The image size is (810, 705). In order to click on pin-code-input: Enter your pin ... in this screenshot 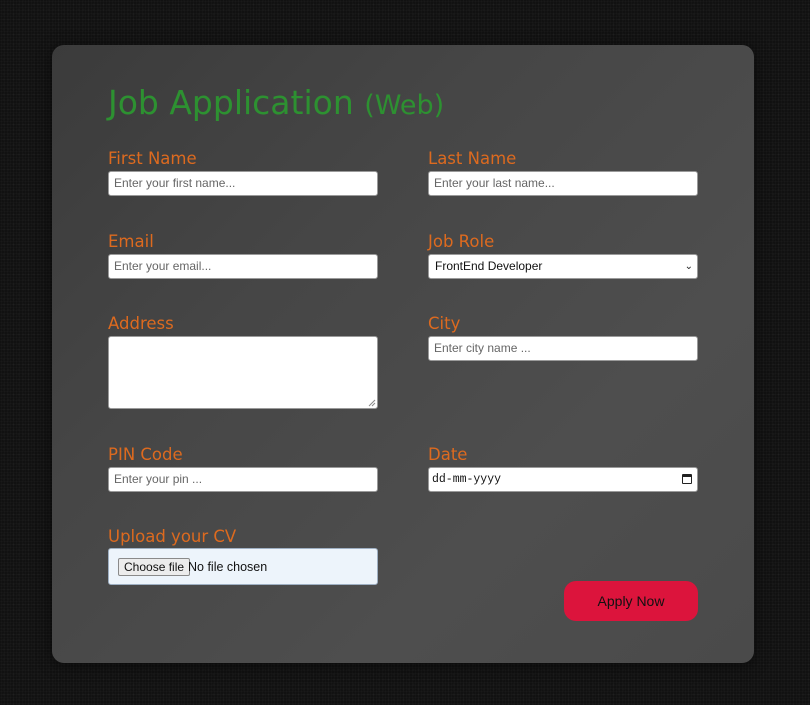, I will do `click(243, 479)`.